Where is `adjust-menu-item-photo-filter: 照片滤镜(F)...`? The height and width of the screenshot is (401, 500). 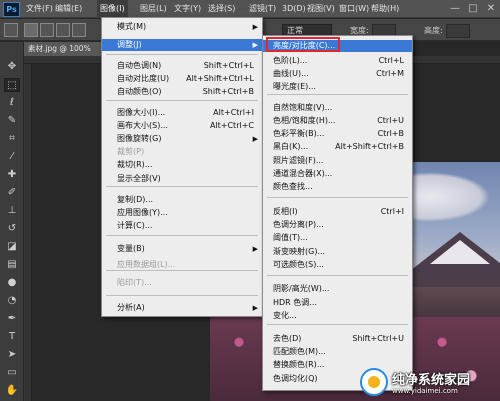
adjust-menu-item-photo-filter: 照片滤镜(F)... is located at coordinates (337, 161).